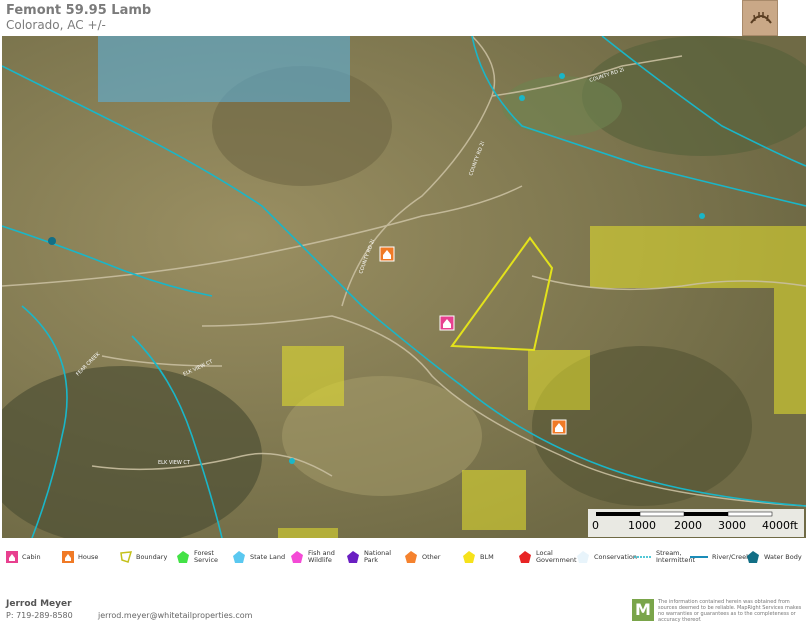 The image size is (808, 625). Describe the element at coordinates (525, 557) in the screenshot. I see `local-government-icon` at that location.